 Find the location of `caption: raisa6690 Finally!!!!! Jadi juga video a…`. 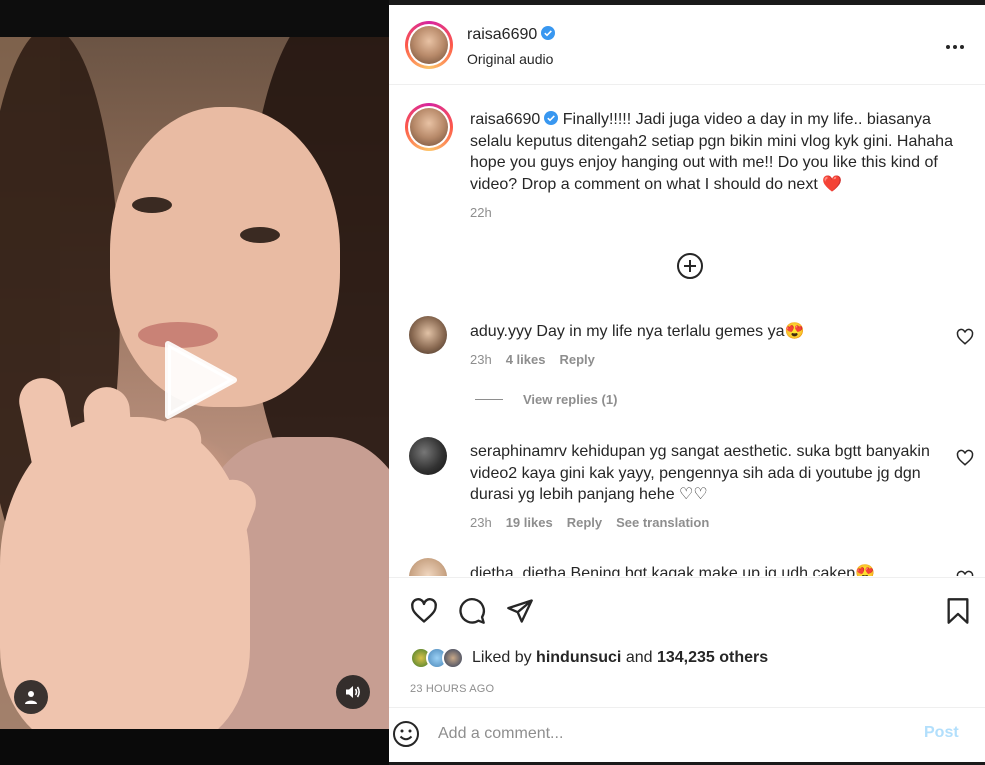

caption: raisa6690 Finally!!!!! Jadi juga video a… is located at coordinates (717, 152).